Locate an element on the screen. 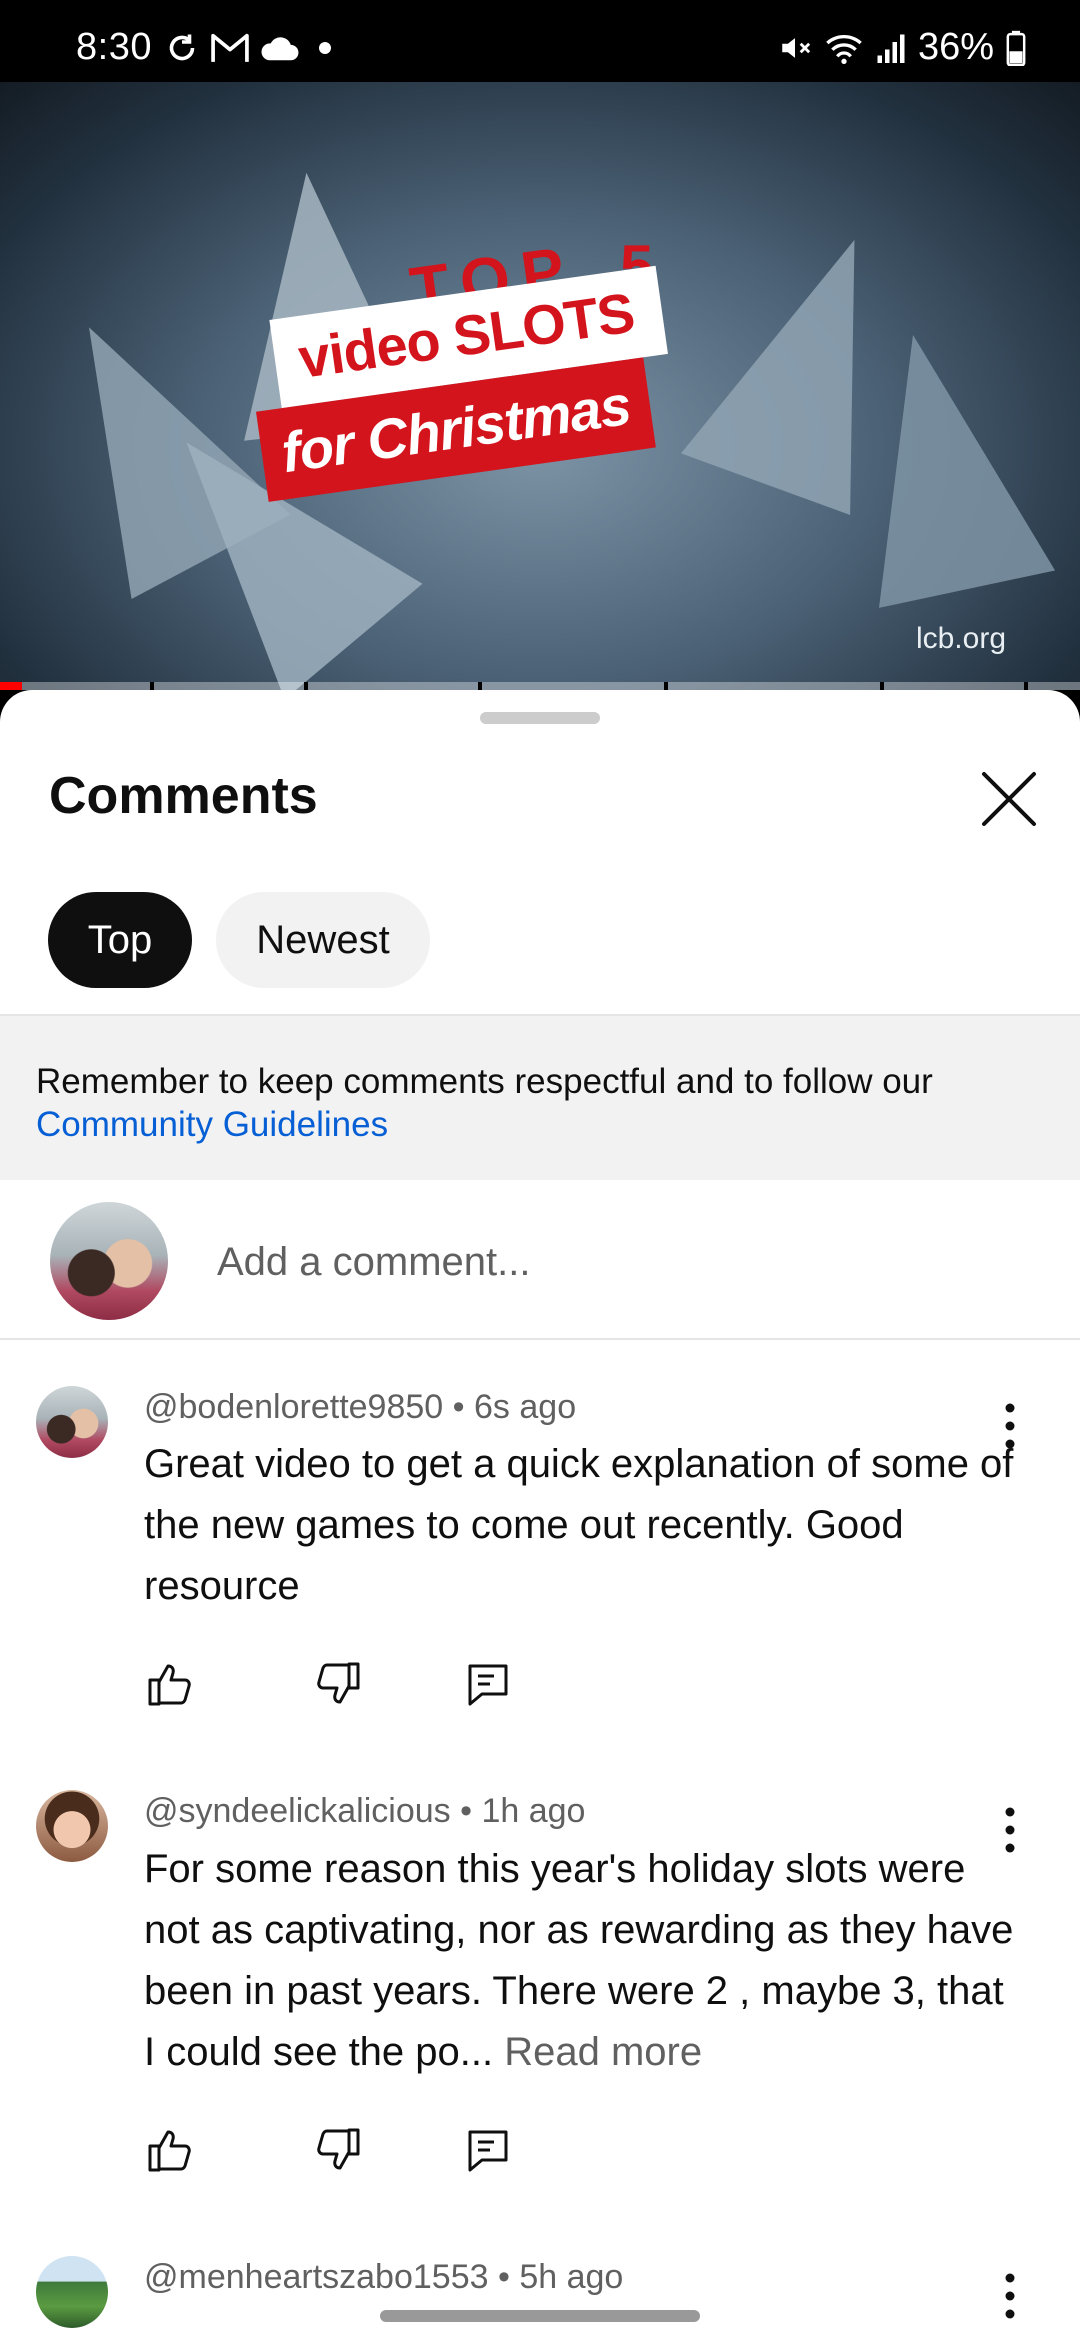  comment-author: @bodenlorette9850 is located at coordinates (293, 1407).